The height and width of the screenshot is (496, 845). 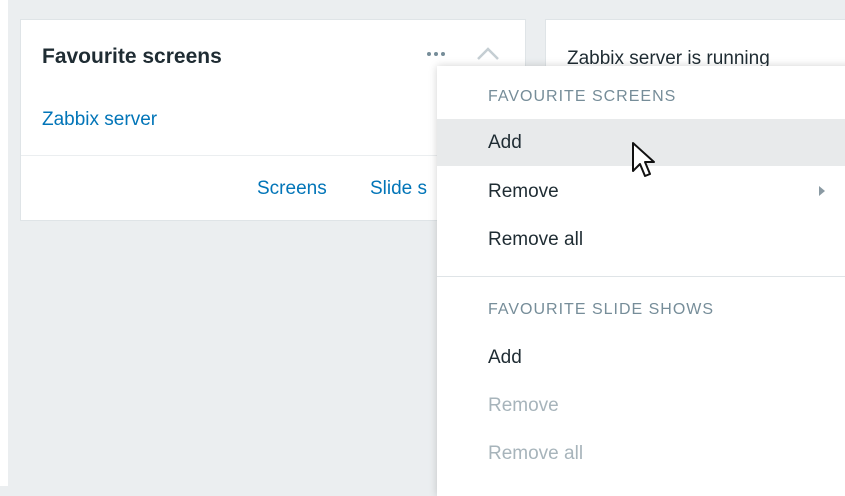 I want to click on submenu-arrow-icon, so click(x=822, y=191).